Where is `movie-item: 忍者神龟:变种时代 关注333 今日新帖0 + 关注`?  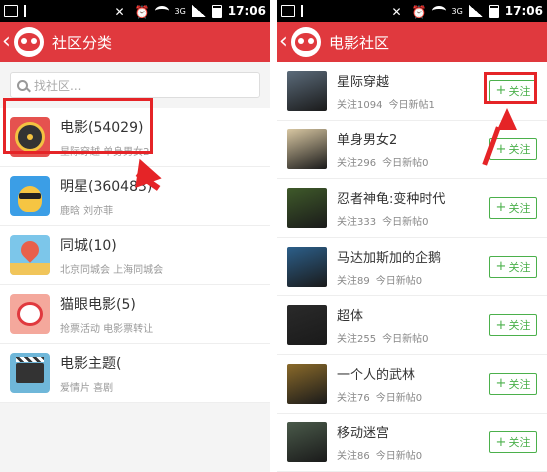 movie-item: 忍者神龟:变种时代 关注333 今日新帖0 + 关注 is located at coordinates (412, 208).